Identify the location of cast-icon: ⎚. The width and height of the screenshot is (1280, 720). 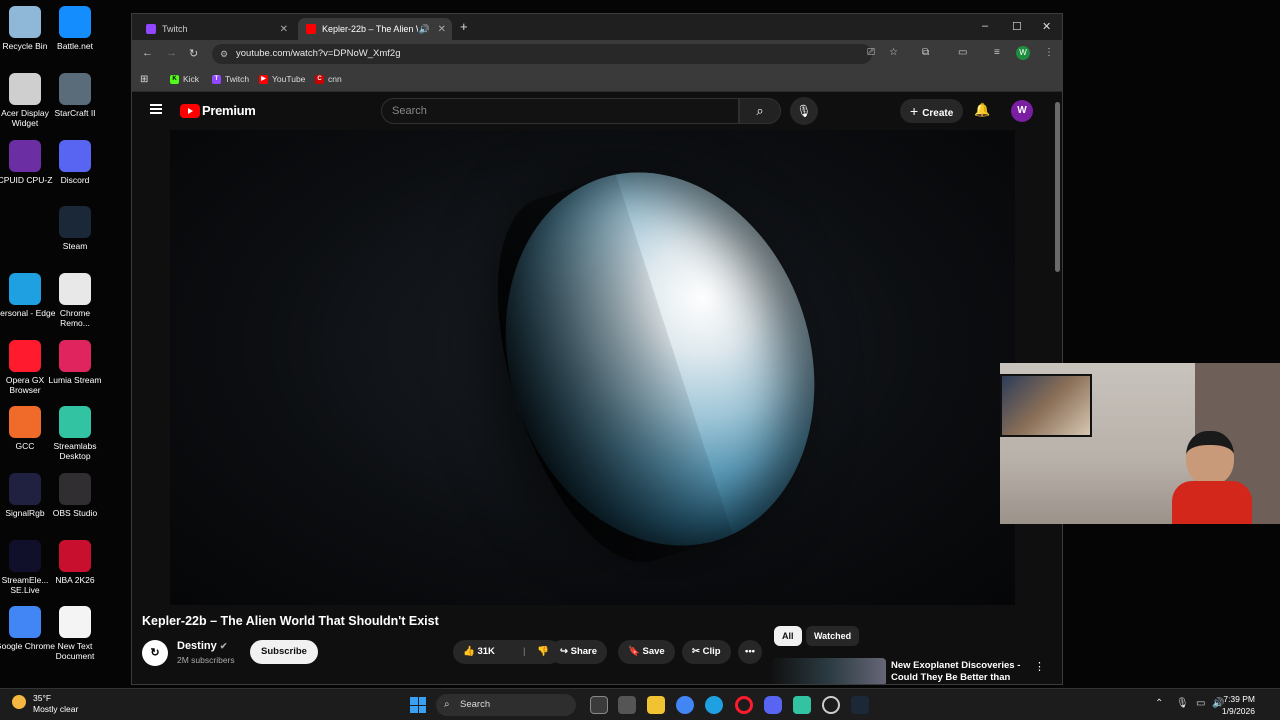
(871, 52).